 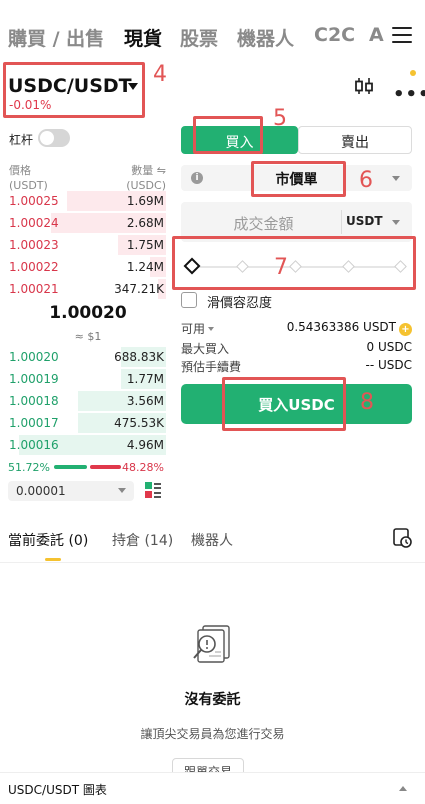 I want to click on chart-drawer: USDC/USDT 圖表, so click(x=212, y=788).